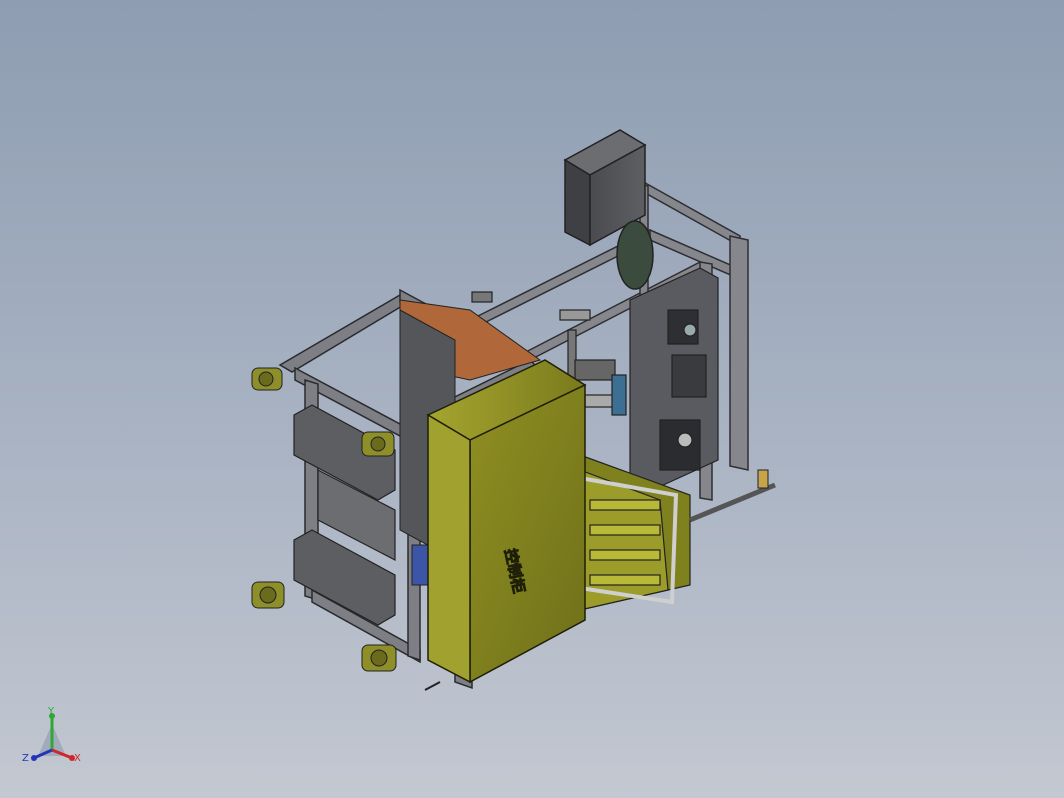  I want to click on control-cabinet: 控制柜, so click(506, 521).